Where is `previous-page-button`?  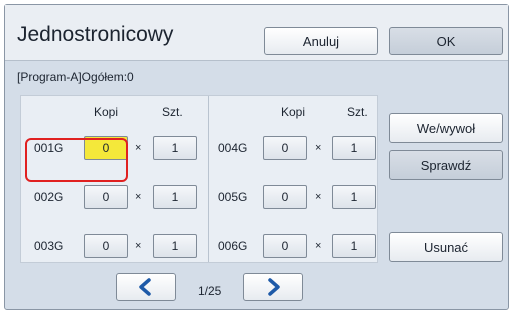 previous-page-button is located at coordinates (146, 287).